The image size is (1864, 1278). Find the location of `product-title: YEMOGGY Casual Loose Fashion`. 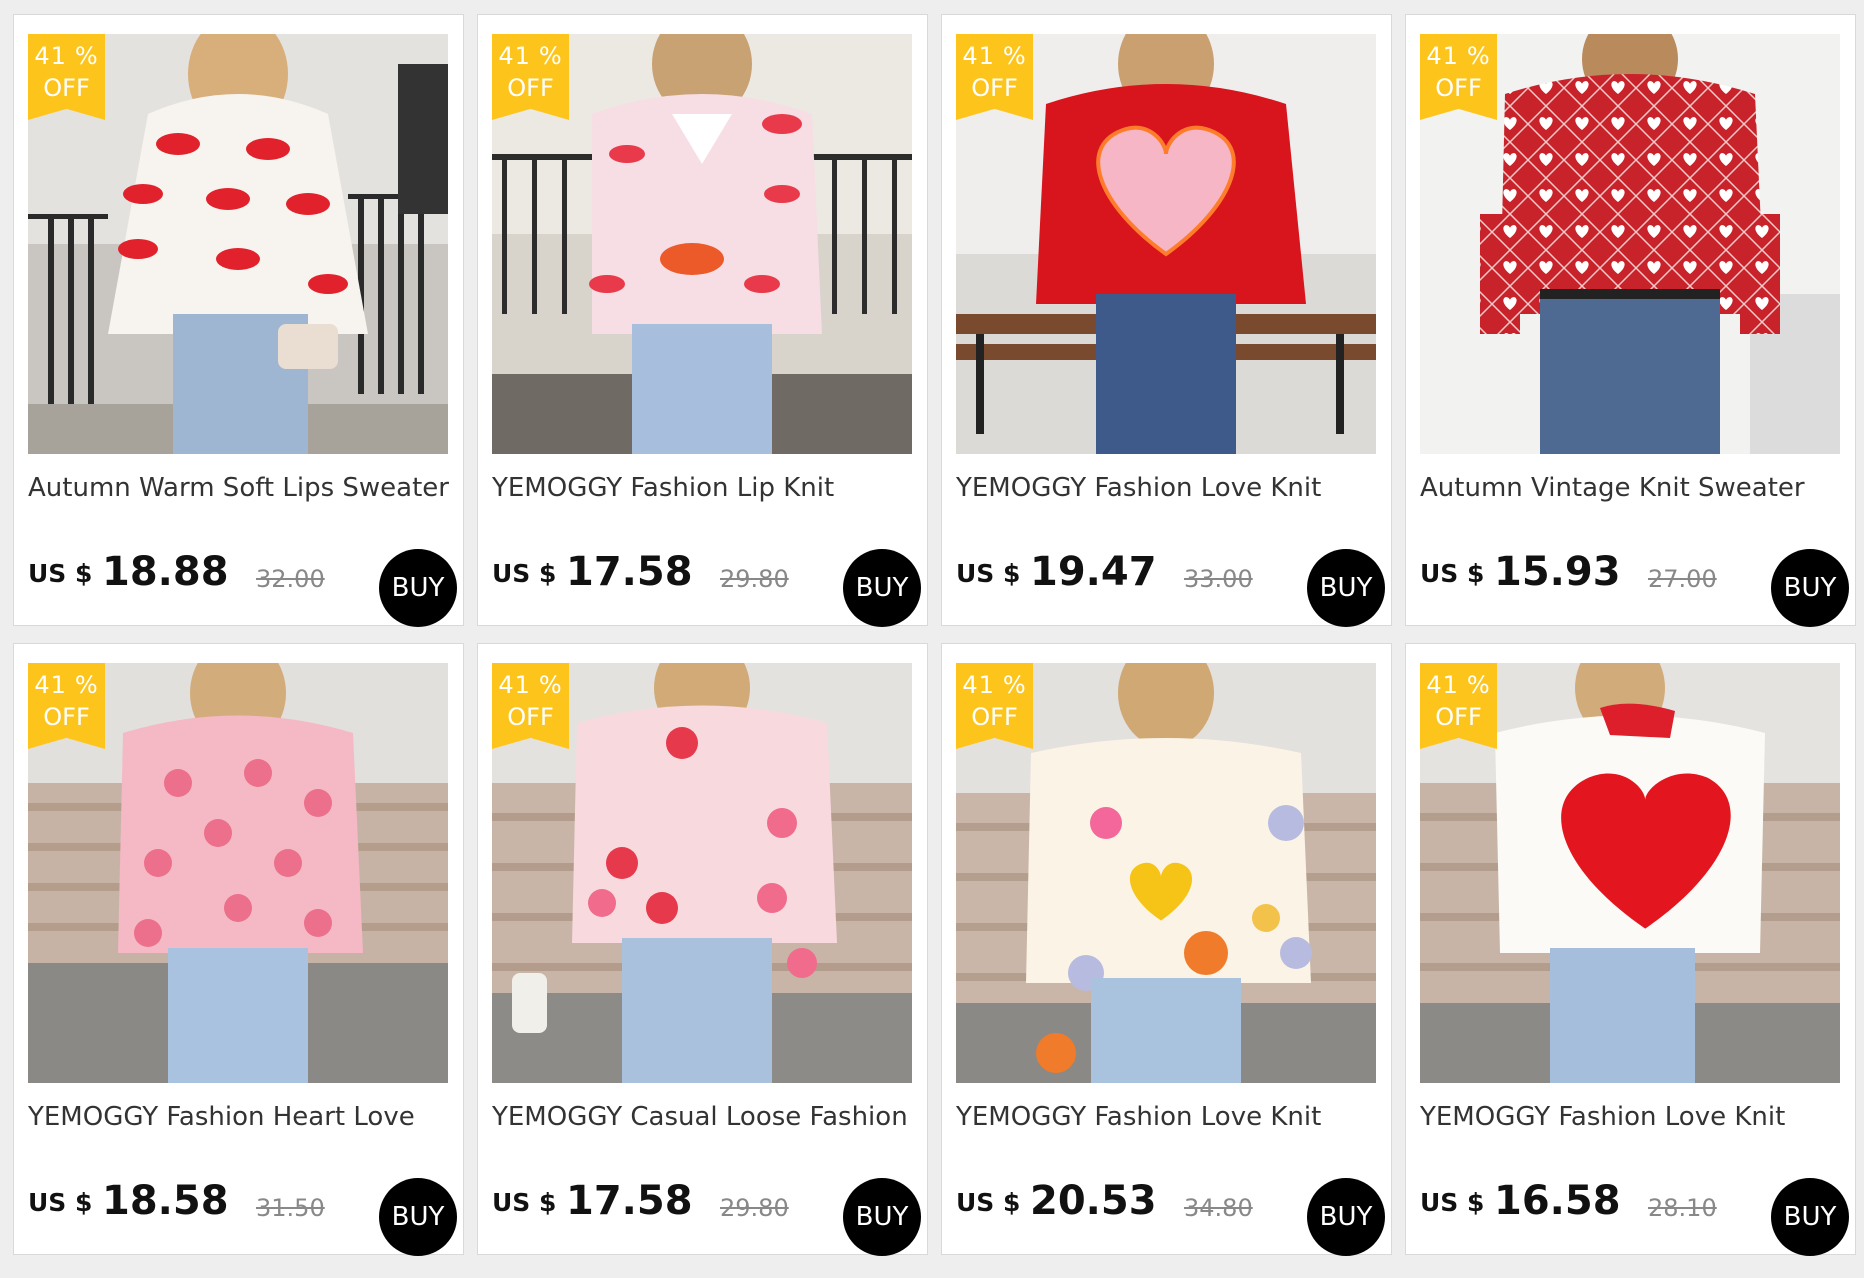

product-title: YEMOGGY Casual Loose Fashion is located at coordinates (704, 1117).